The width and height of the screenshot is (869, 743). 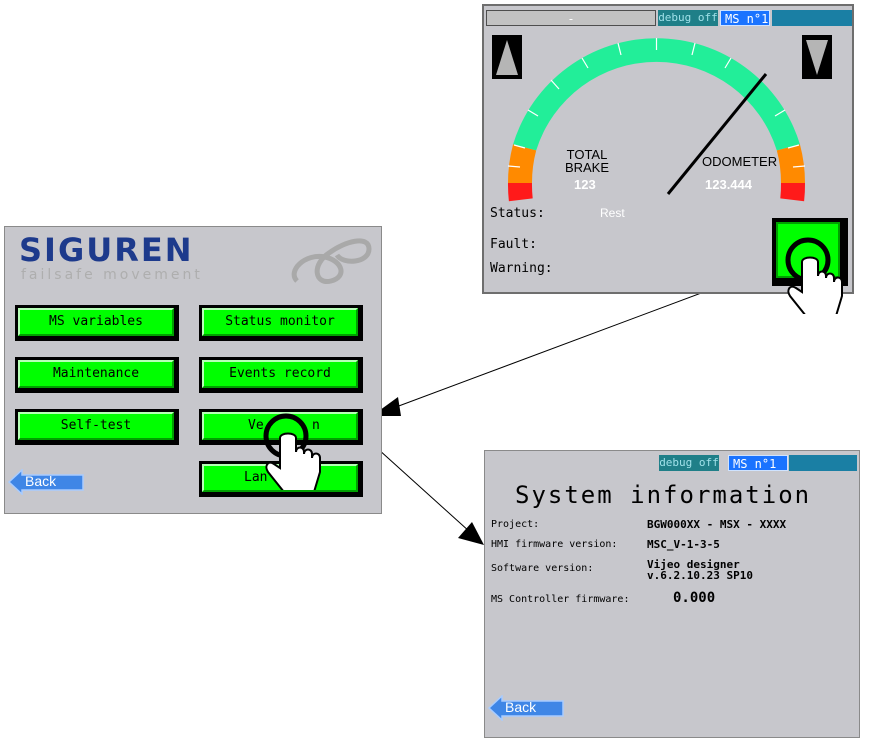 I want to click on logo-swirl-icon, so click(x=331, y=261).